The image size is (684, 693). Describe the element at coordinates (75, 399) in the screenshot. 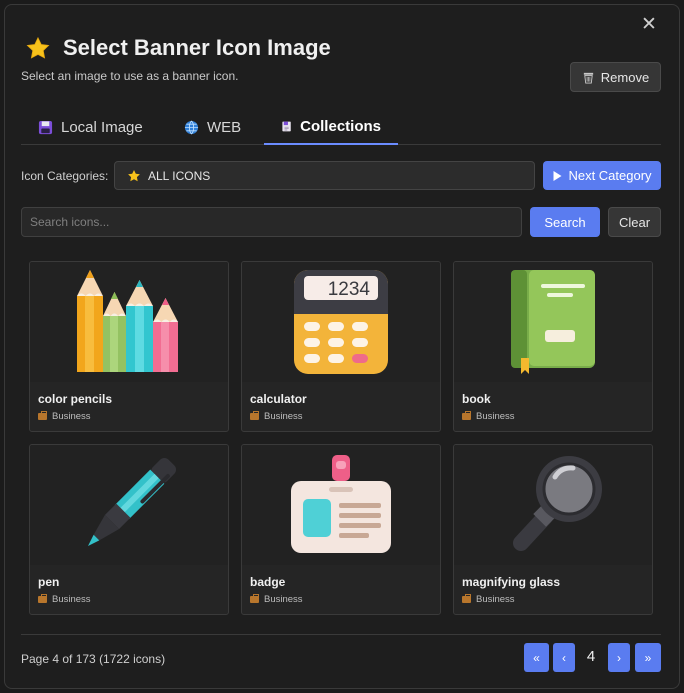

I see `icon-name: color pencils` at that location.